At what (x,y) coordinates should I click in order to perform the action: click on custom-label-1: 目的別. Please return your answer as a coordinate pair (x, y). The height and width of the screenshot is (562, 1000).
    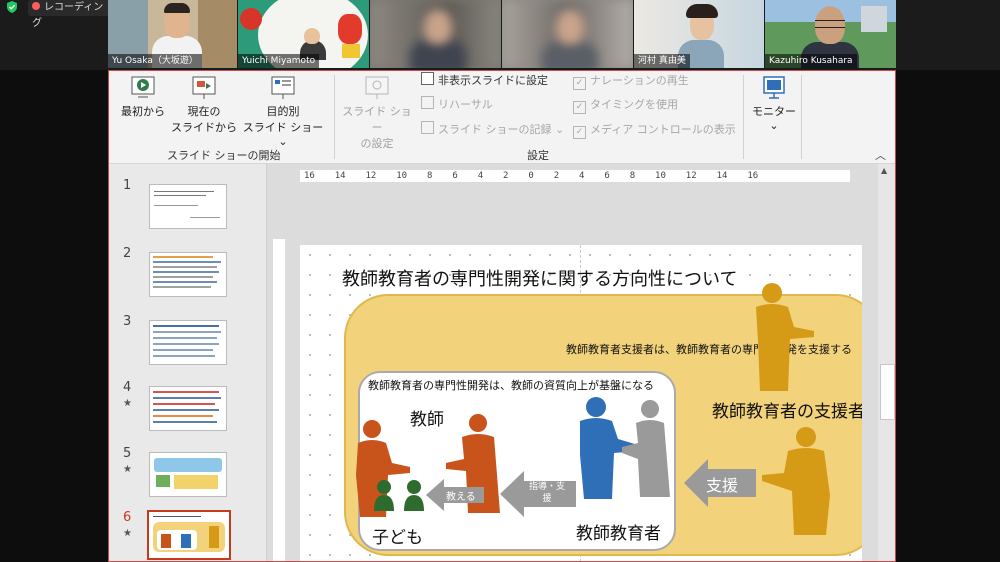
    Looking at the image, I should click on (283, 111).